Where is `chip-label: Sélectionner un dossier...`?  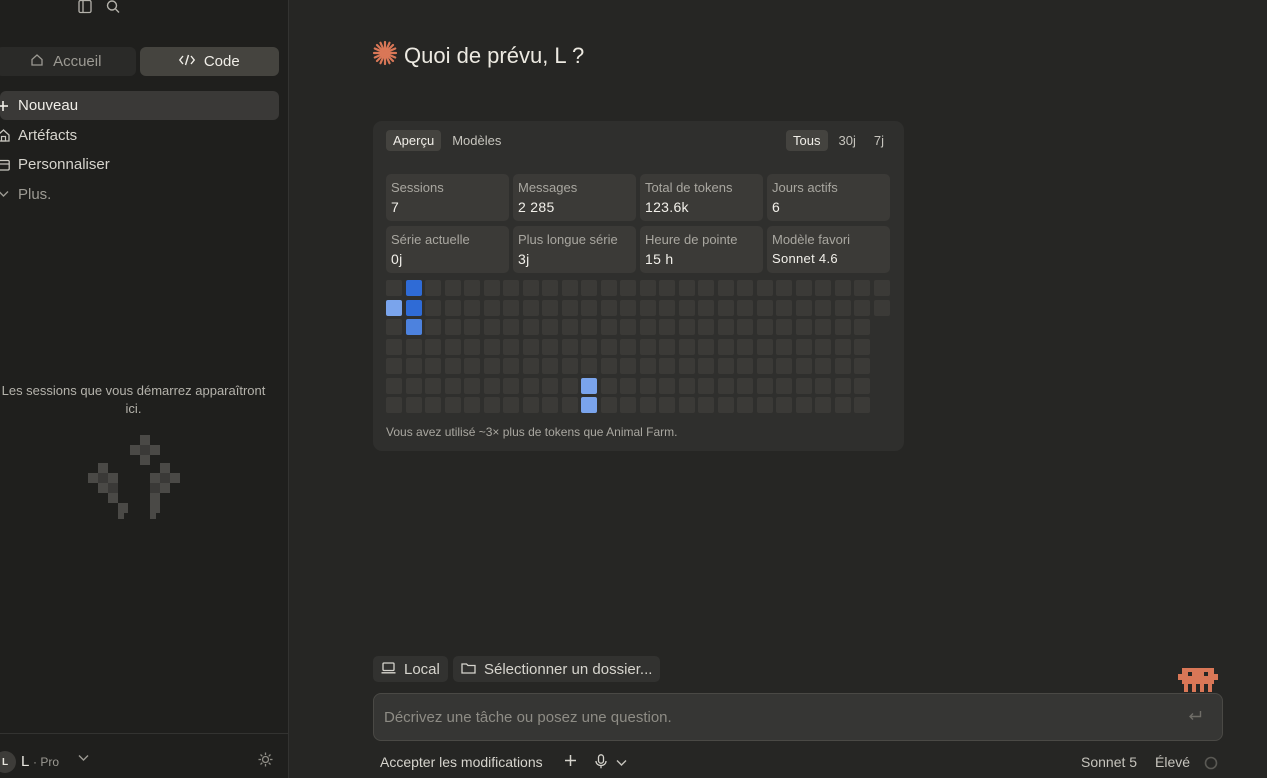
chip-label: Sélectionner un dossier... is located at coordinates (568, 669).